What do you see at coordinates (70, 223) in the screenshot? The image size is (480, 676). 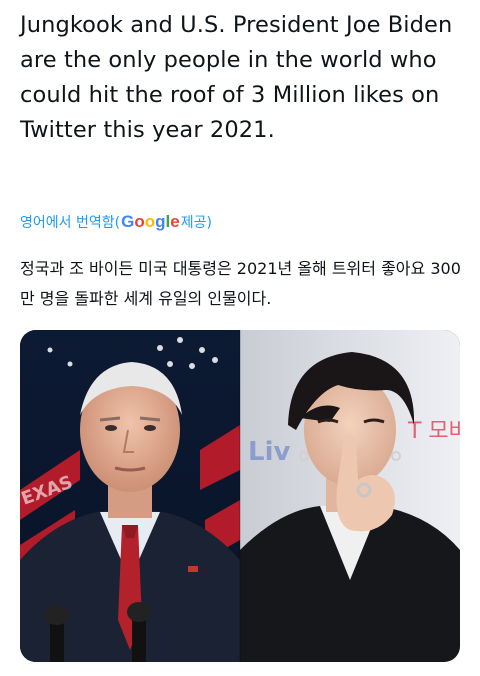 I see `translate-prefix: 영어에서 번역함(` at bounding box center [70, 223].